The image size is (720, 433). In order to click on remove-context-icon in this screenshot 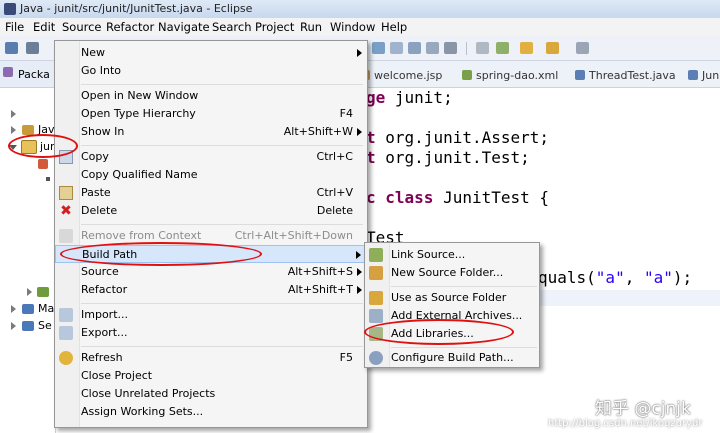, I will do `click(66, 236)`.